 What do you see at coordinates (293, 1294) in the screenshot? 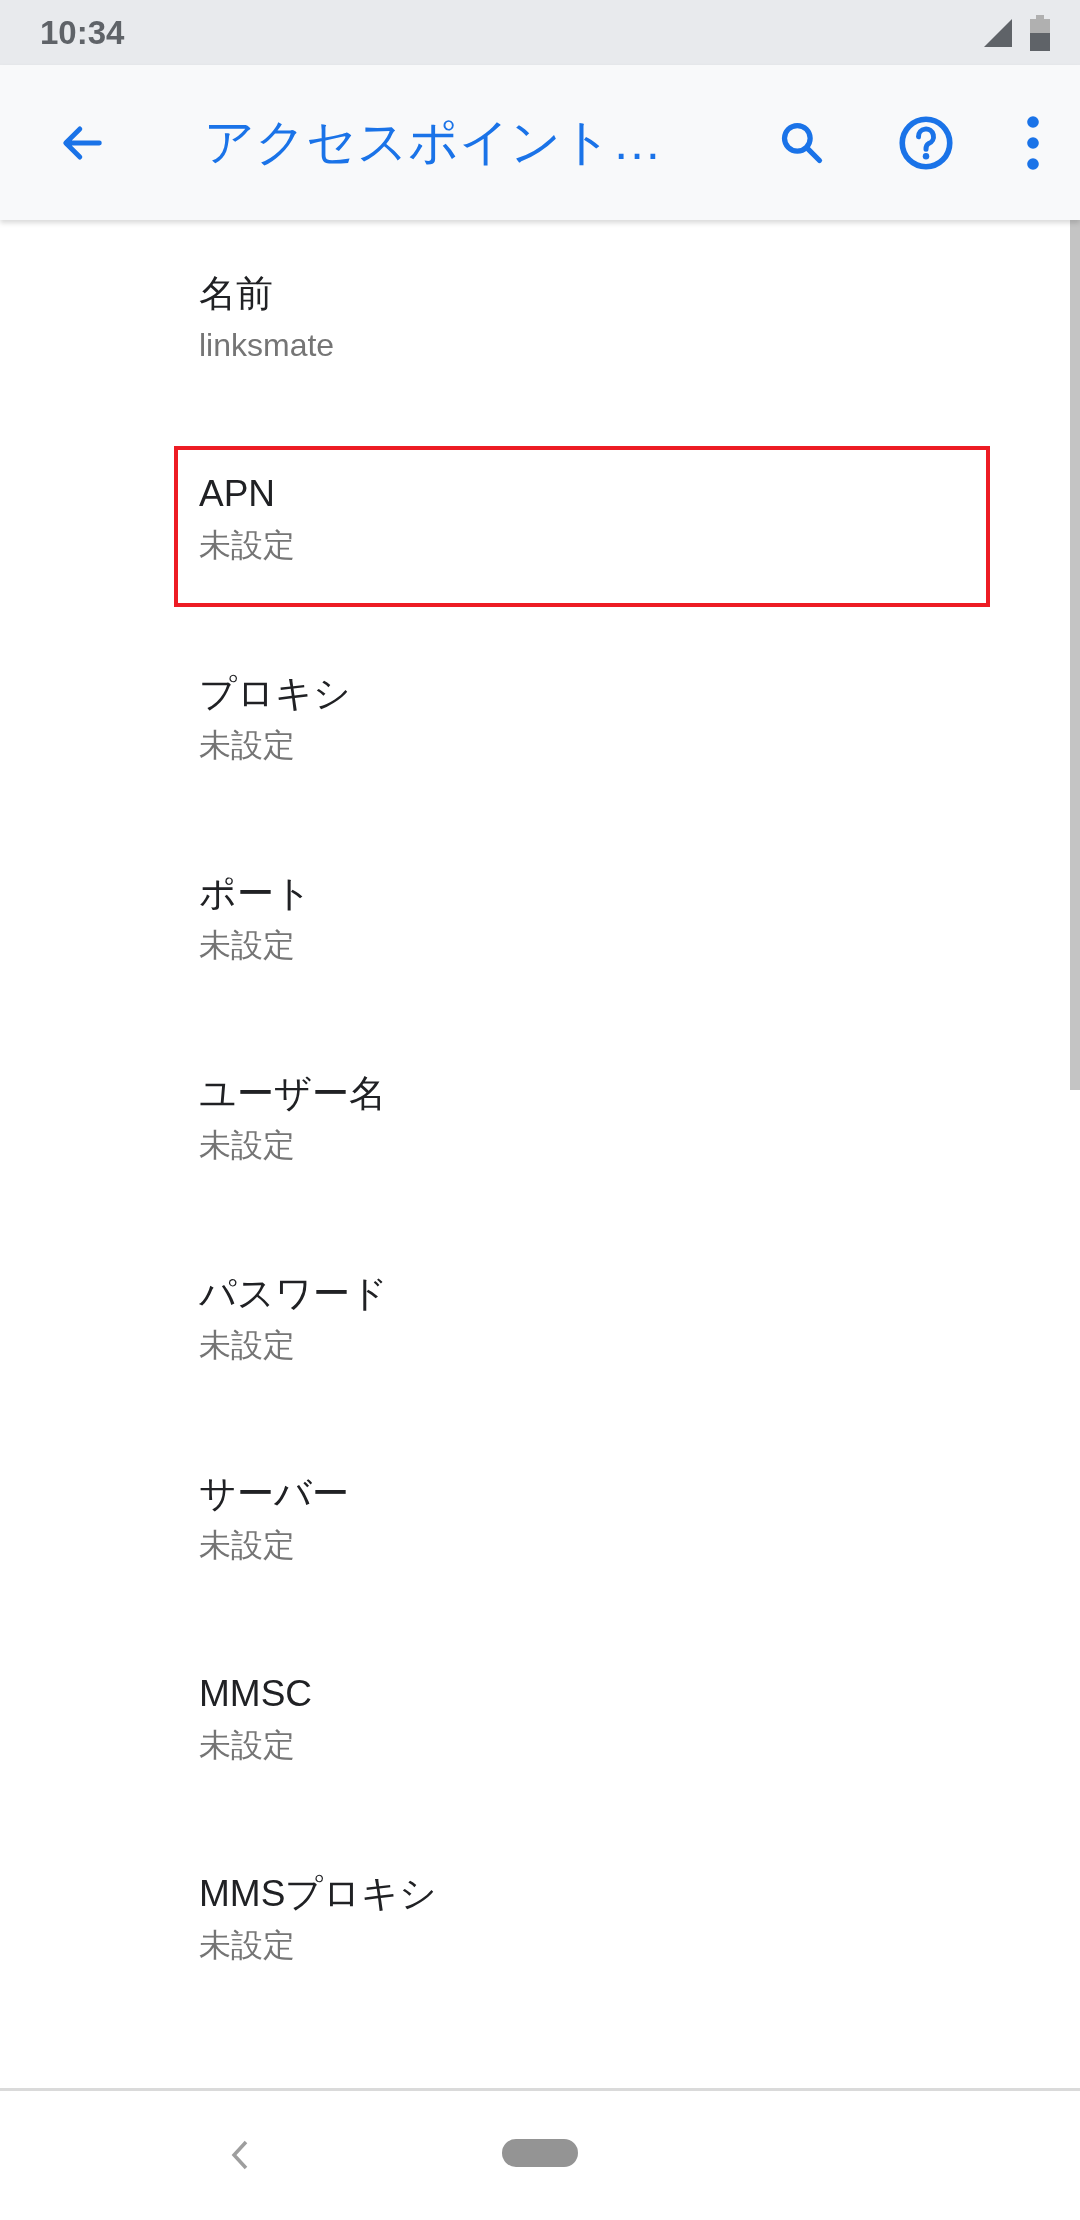
I see `item-title: パスワード` at bounding box center [293, 1294].